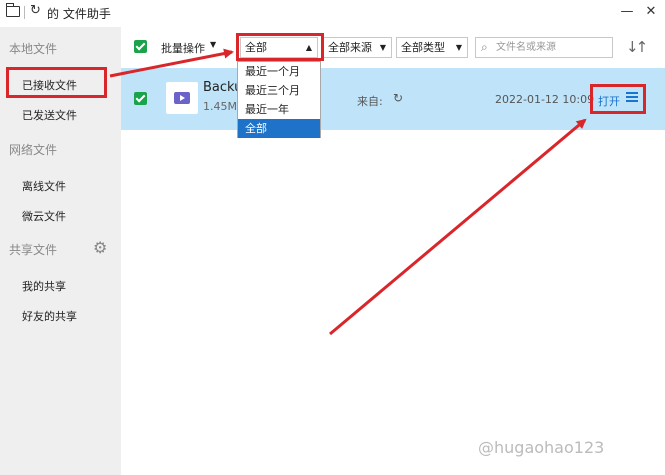 Image resolution: width=665 pixels, height=475 pixels. Describe the element at coordinates (541, 447) in the screenshot. I see `watermark: @hugaohao123` at that location.